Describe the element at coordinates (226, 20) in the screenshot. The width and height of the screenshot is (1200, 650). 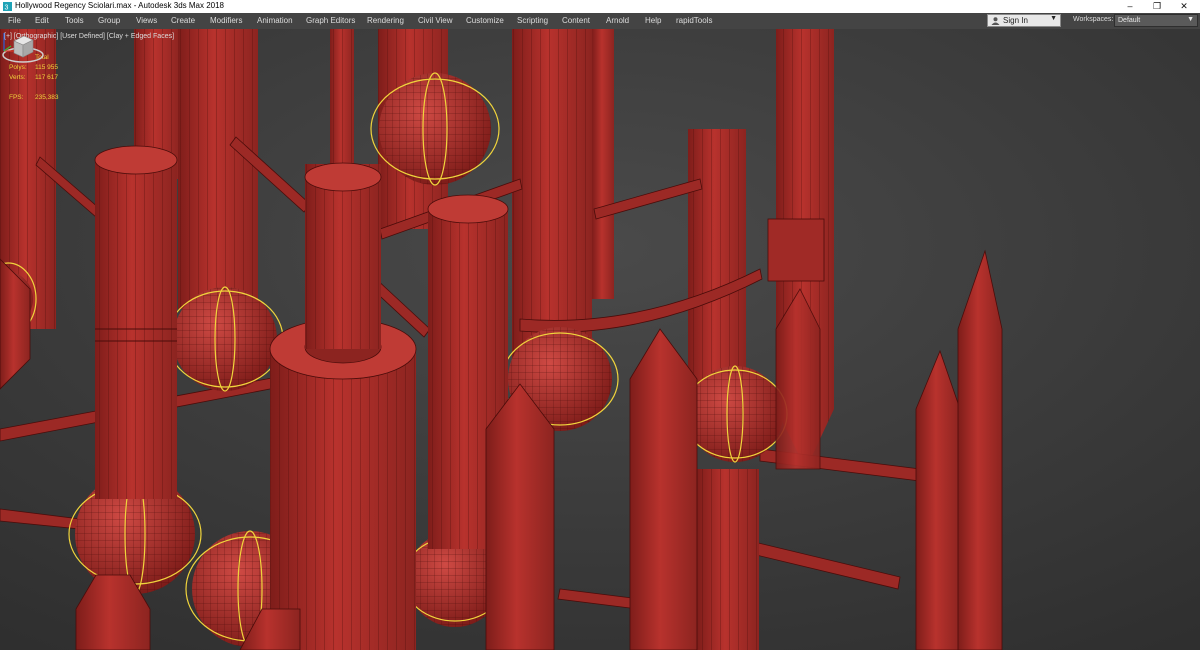
I see `menu-modifiers: Modifiers` at that location.